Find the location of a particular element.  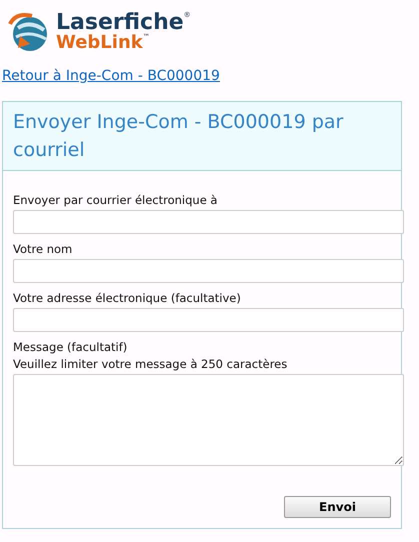

field-hint: Veuillez limiter votre message à 250 caractères is located at coordinates (150, 364).